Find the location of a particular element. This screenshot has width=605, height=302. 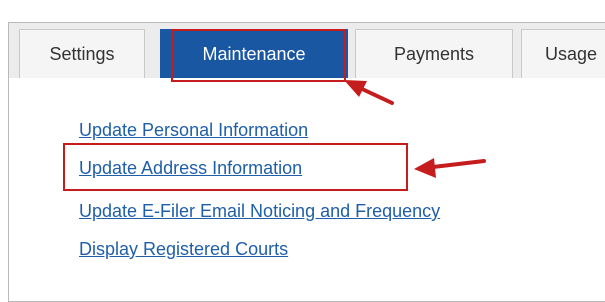

tab-maintenance: Maintenance is located at coordinates (254, 53).